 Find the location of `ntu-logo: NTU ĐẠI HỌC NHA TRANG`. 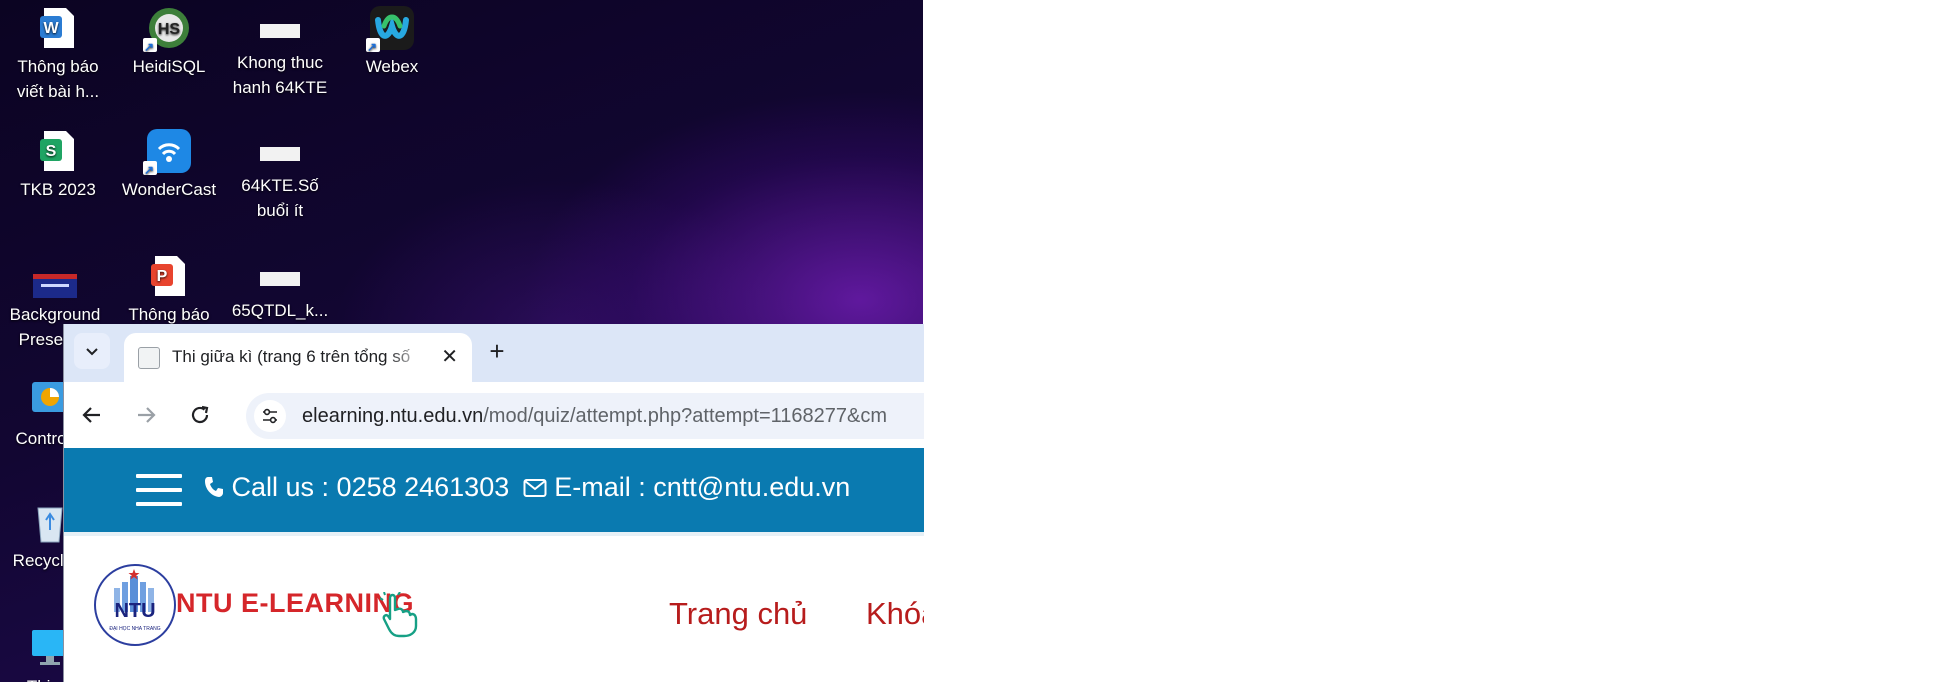

ntu-logo: NTU ĐẠI HỌC NHA TRANG is located at coordinates (135, 605).